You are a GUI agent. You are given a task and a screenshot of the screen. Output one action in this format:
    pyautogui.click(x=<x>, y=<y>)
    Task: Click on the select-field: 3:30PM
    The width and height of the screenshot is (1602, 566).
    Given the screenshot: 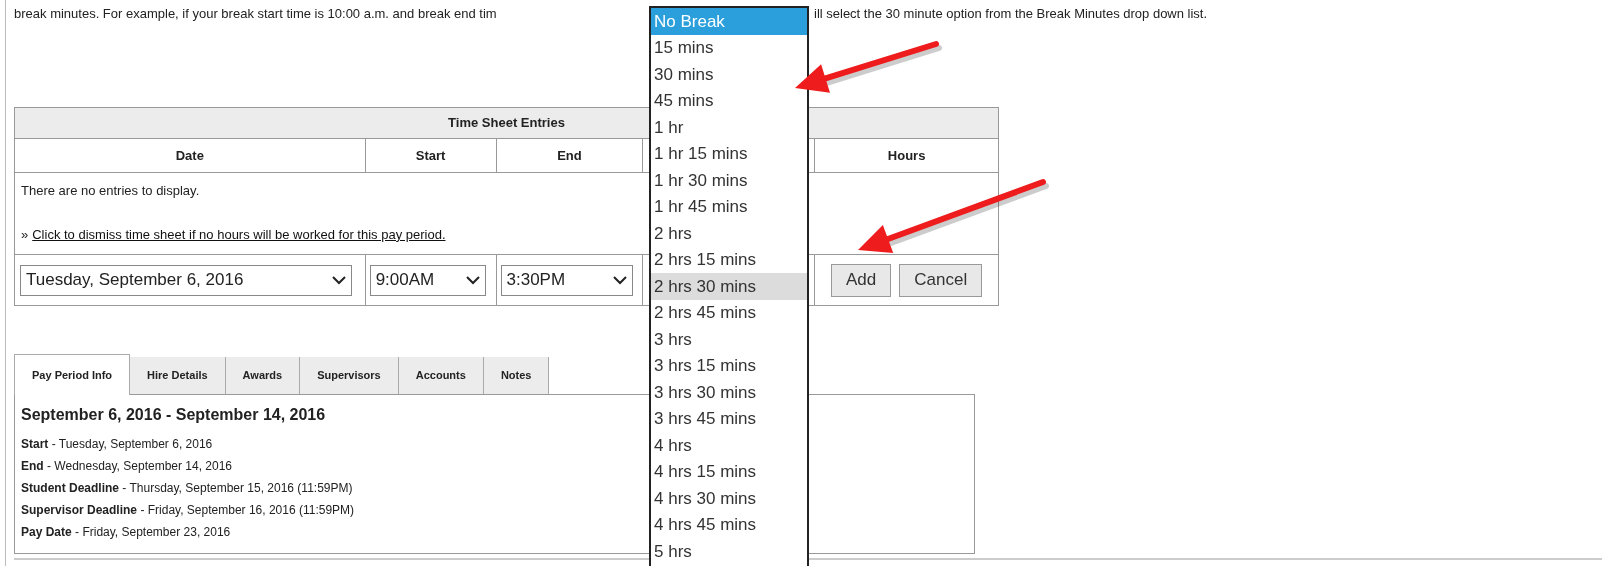 What is the action you would take?
    pyautogui.click(x=566, y=280)
    